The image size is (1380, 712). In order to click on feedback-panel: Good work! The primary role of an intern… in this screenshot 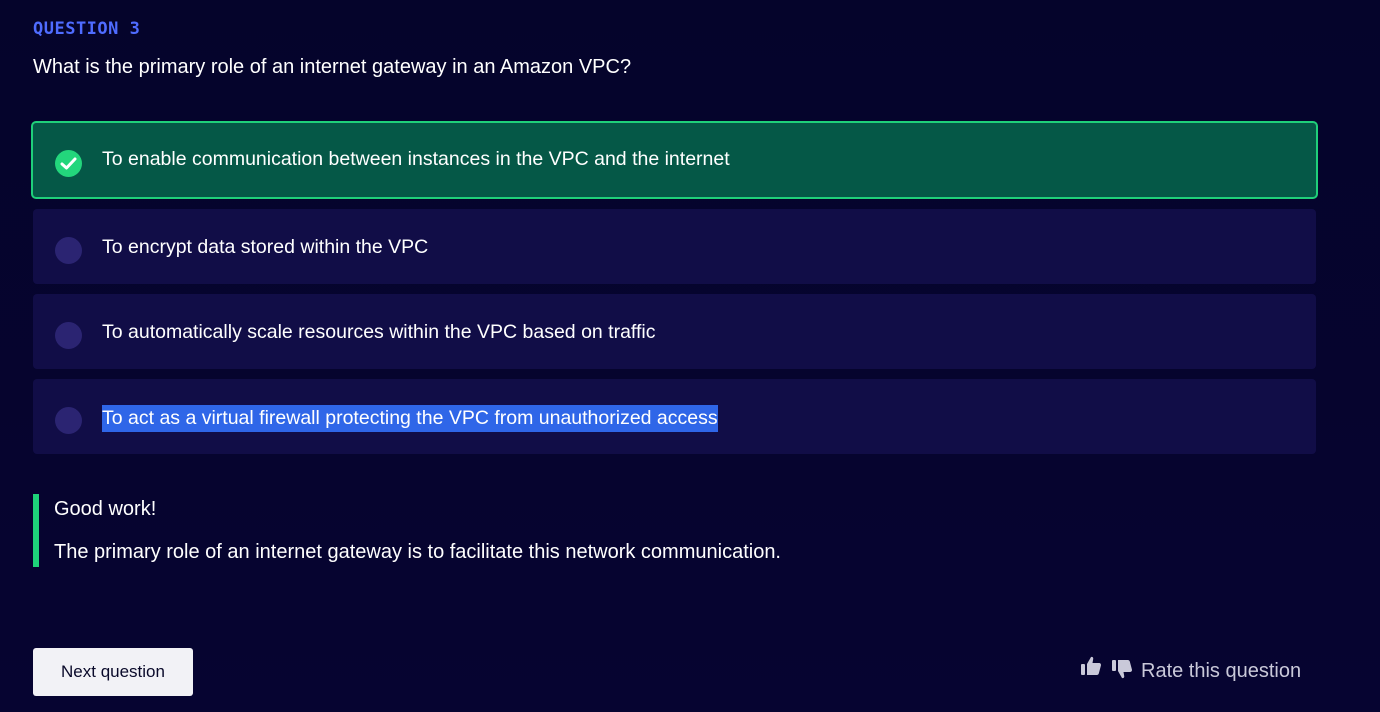, I will do `click(486, 530)`.